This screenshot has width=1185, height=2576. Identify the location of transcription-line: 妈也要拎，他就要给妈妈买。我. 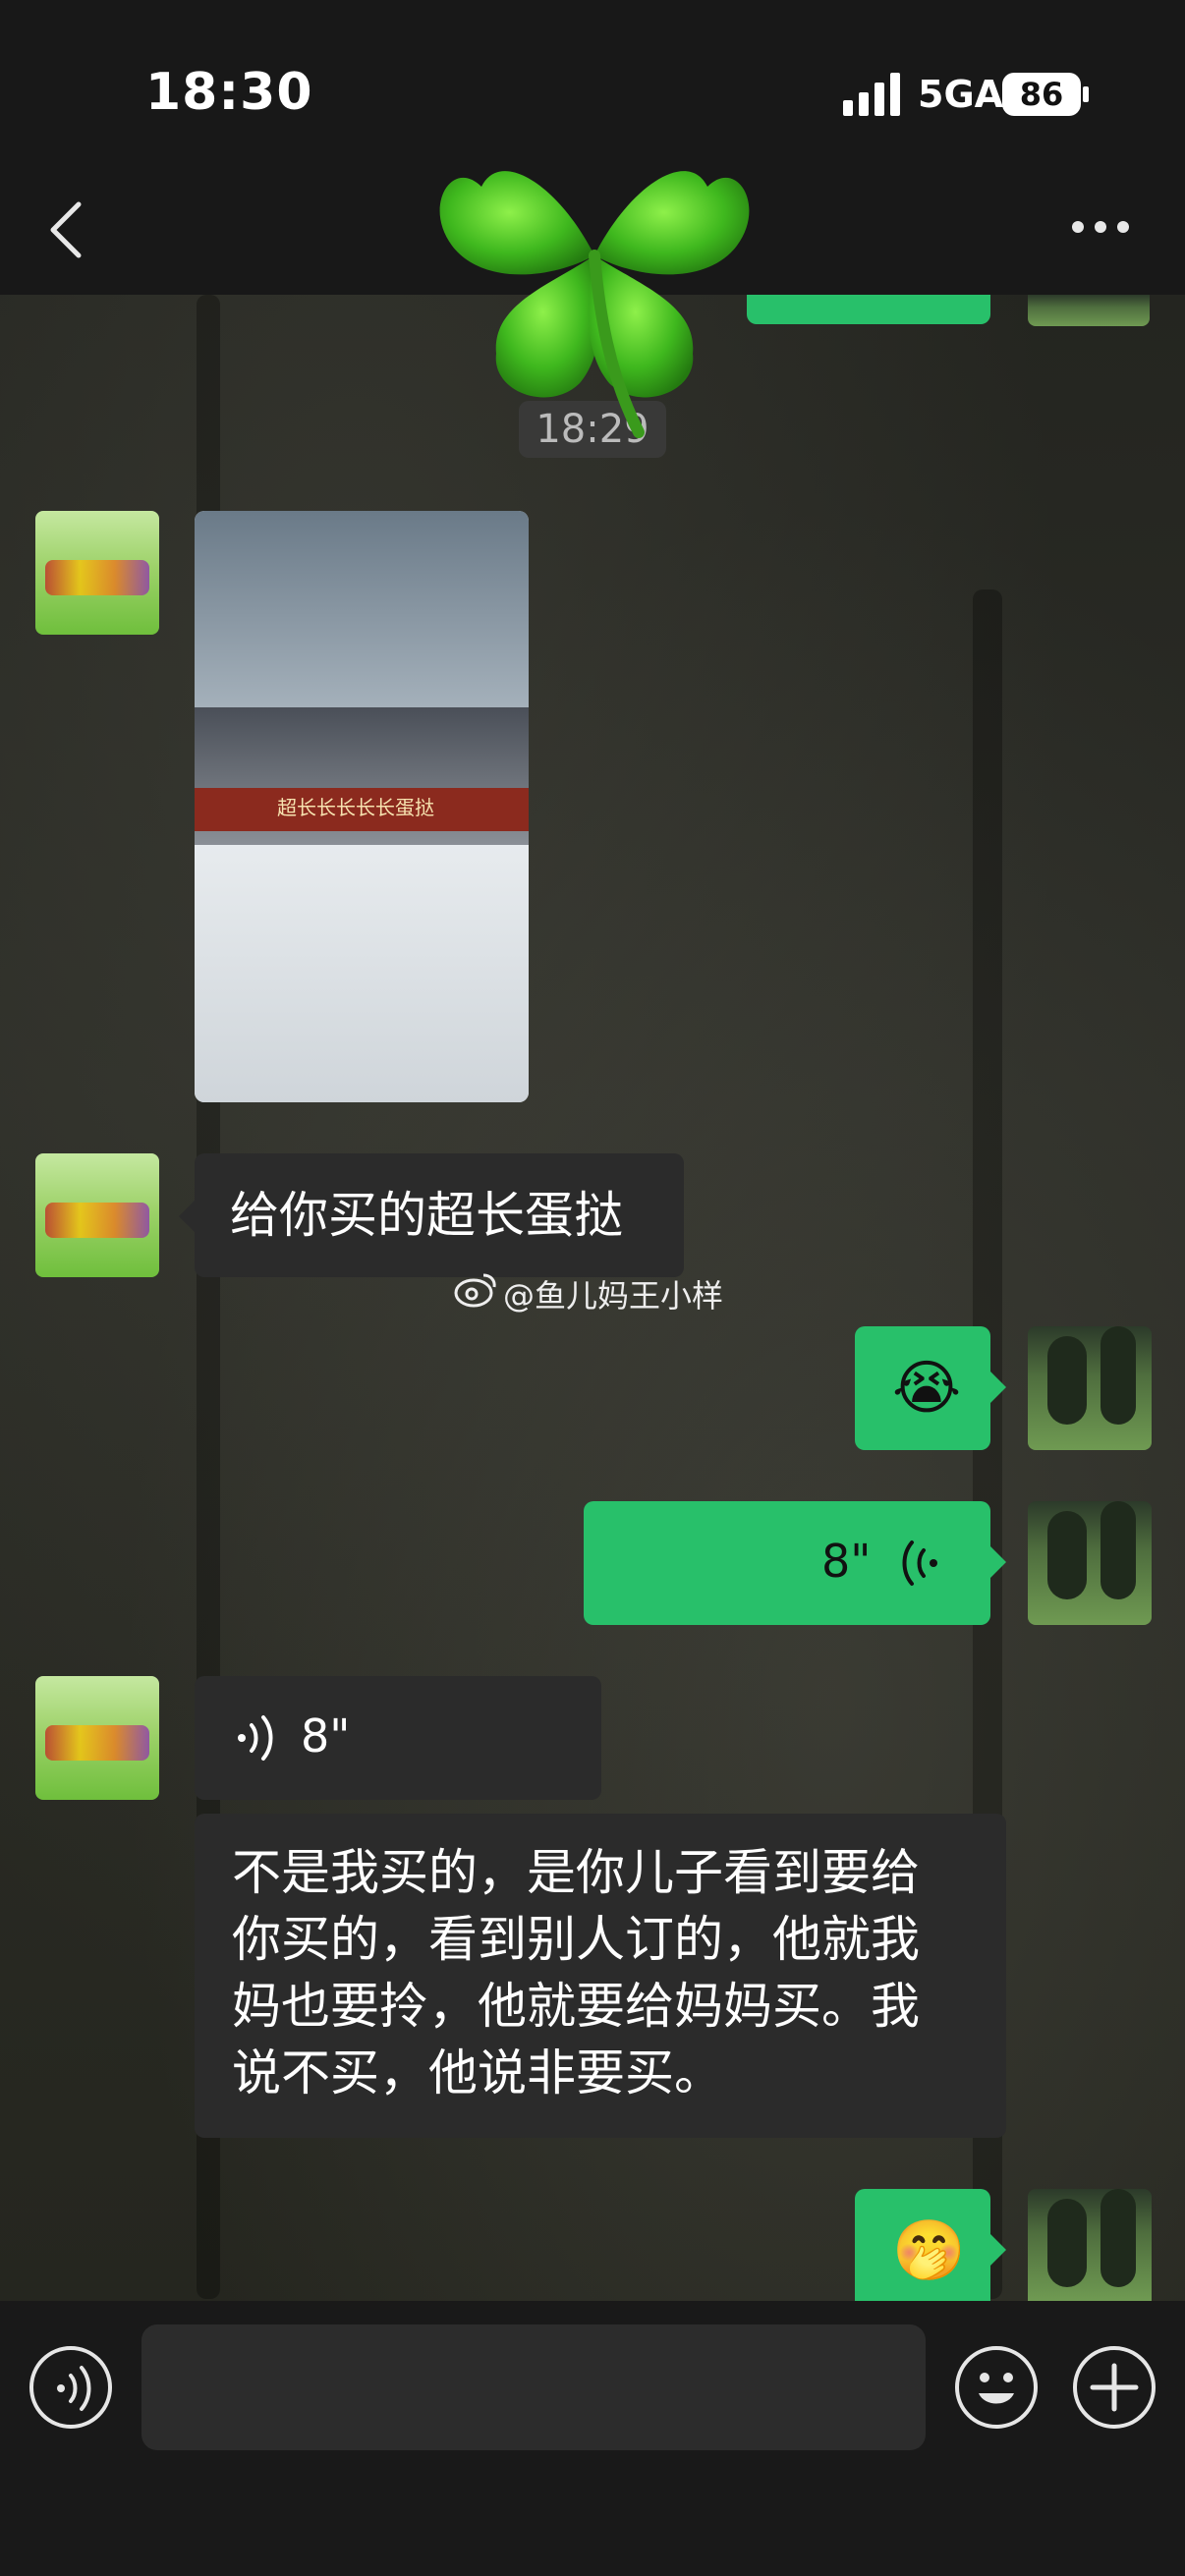
(576, 2006).